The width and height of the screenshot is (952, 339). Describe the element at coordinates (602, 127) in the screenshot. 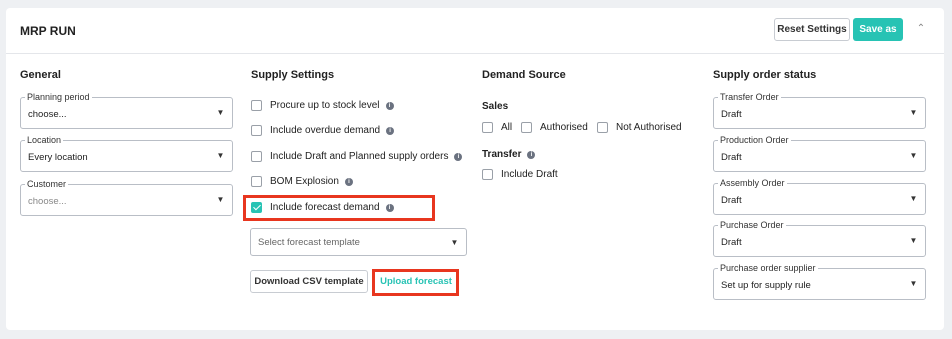

I see `sales-not-authorised-checkbox` at that location.